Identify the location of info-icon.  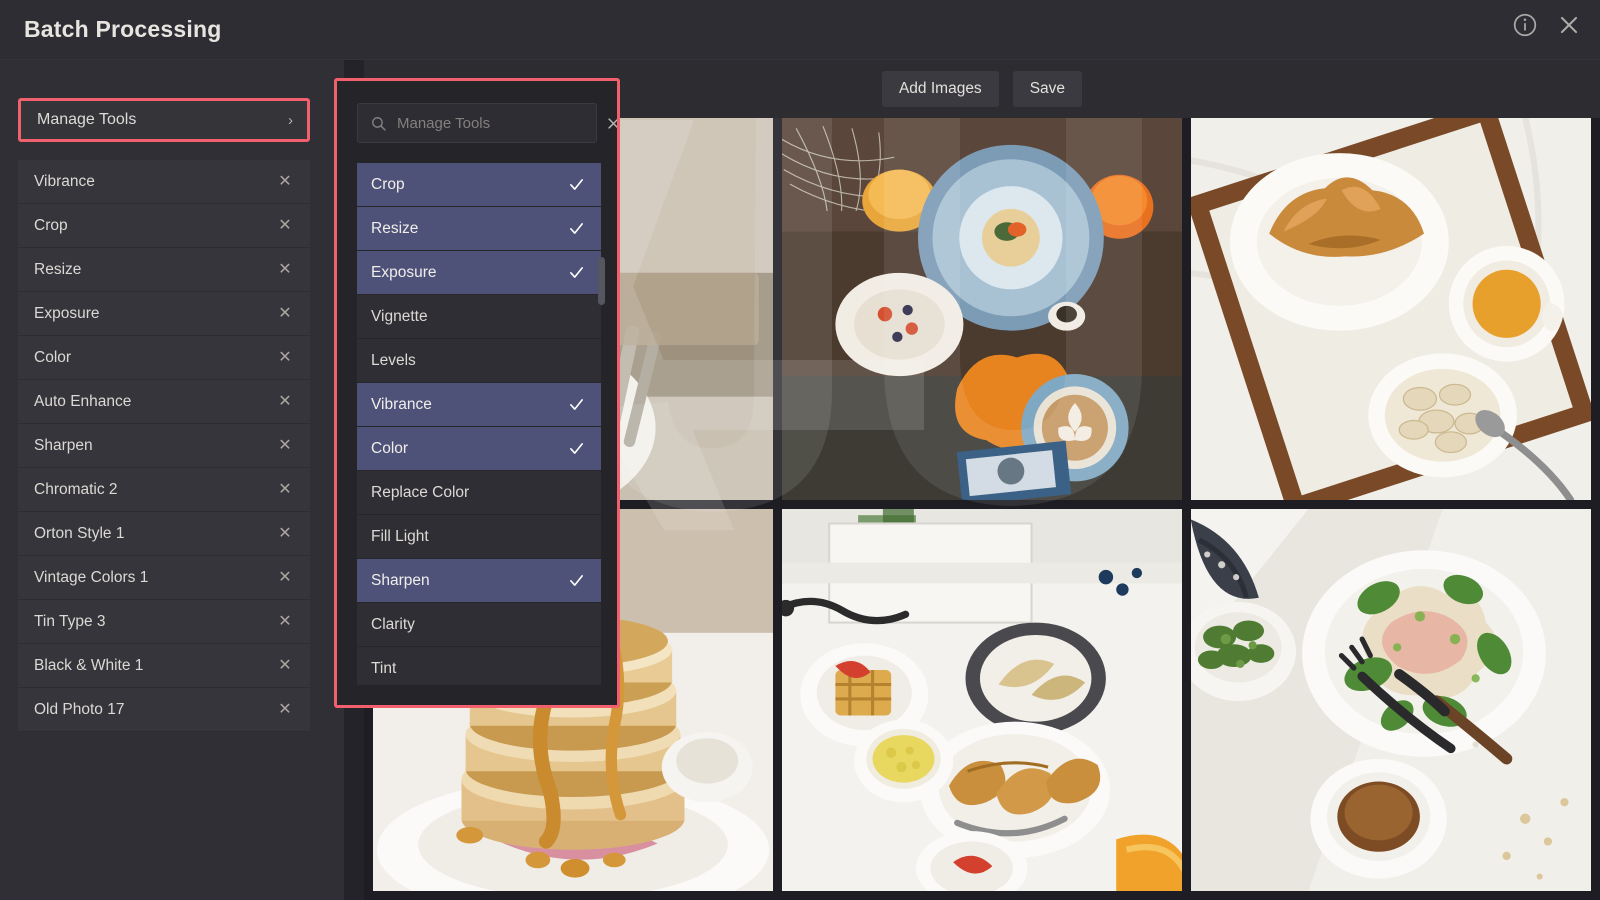
(1525, 25).